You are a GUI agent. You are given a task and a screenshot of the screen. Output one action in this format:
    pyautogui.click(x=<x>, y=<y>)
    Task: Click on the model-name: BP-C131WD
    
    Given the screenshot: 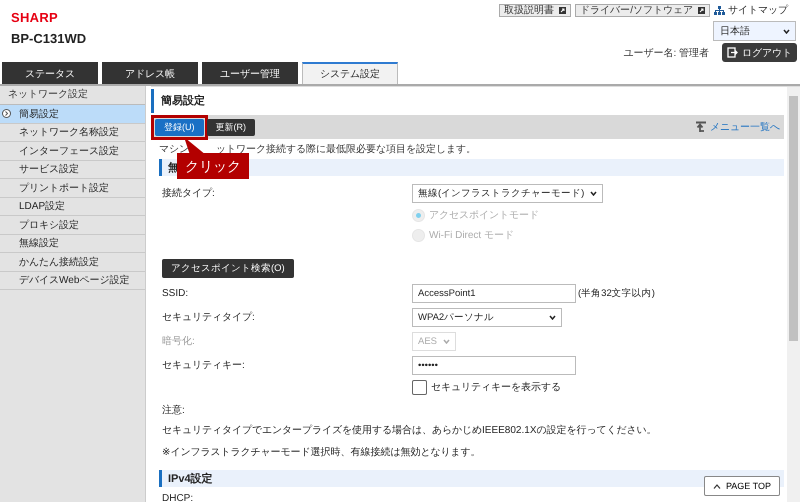 What is the action you would take?
    pyautogui.click(x=48, y=39)
    